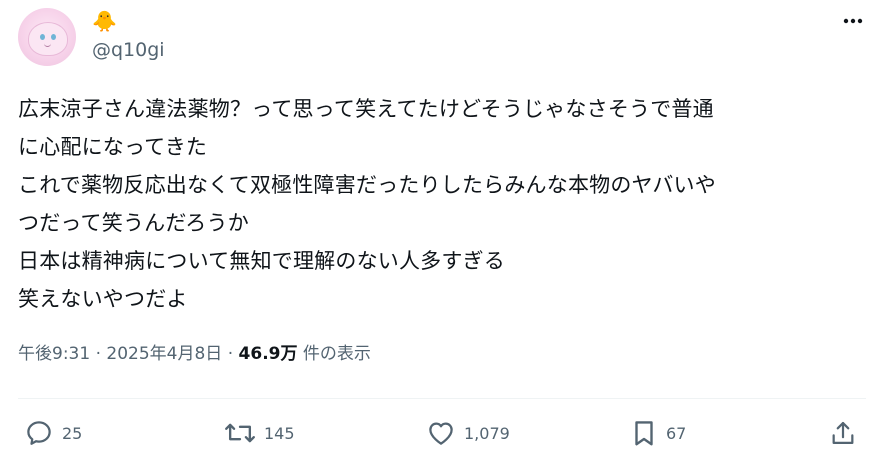 Image resolution: width=881 pixels, height=450 pixels. What do you see at coordinates (164, 354) in the screenshot?
I see `tweet-date: 2025年4月8日` at bounding box center [164, 354].